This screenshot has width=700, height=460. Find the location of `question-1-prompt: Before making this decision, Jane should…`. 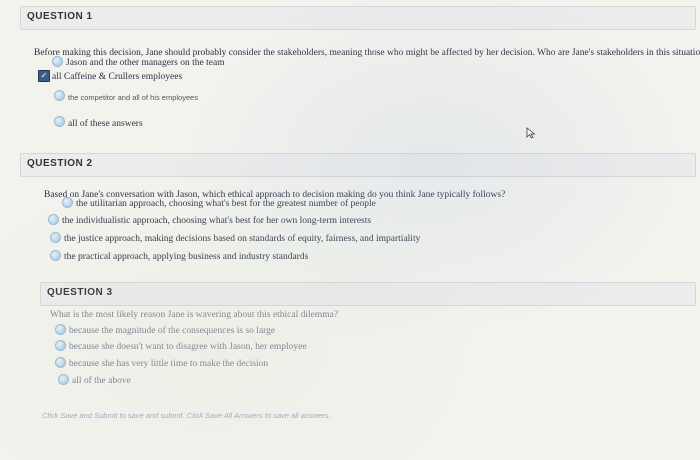

question-1-prompt: Before making this decision, Jane should… is located at coordinates (367, 53).